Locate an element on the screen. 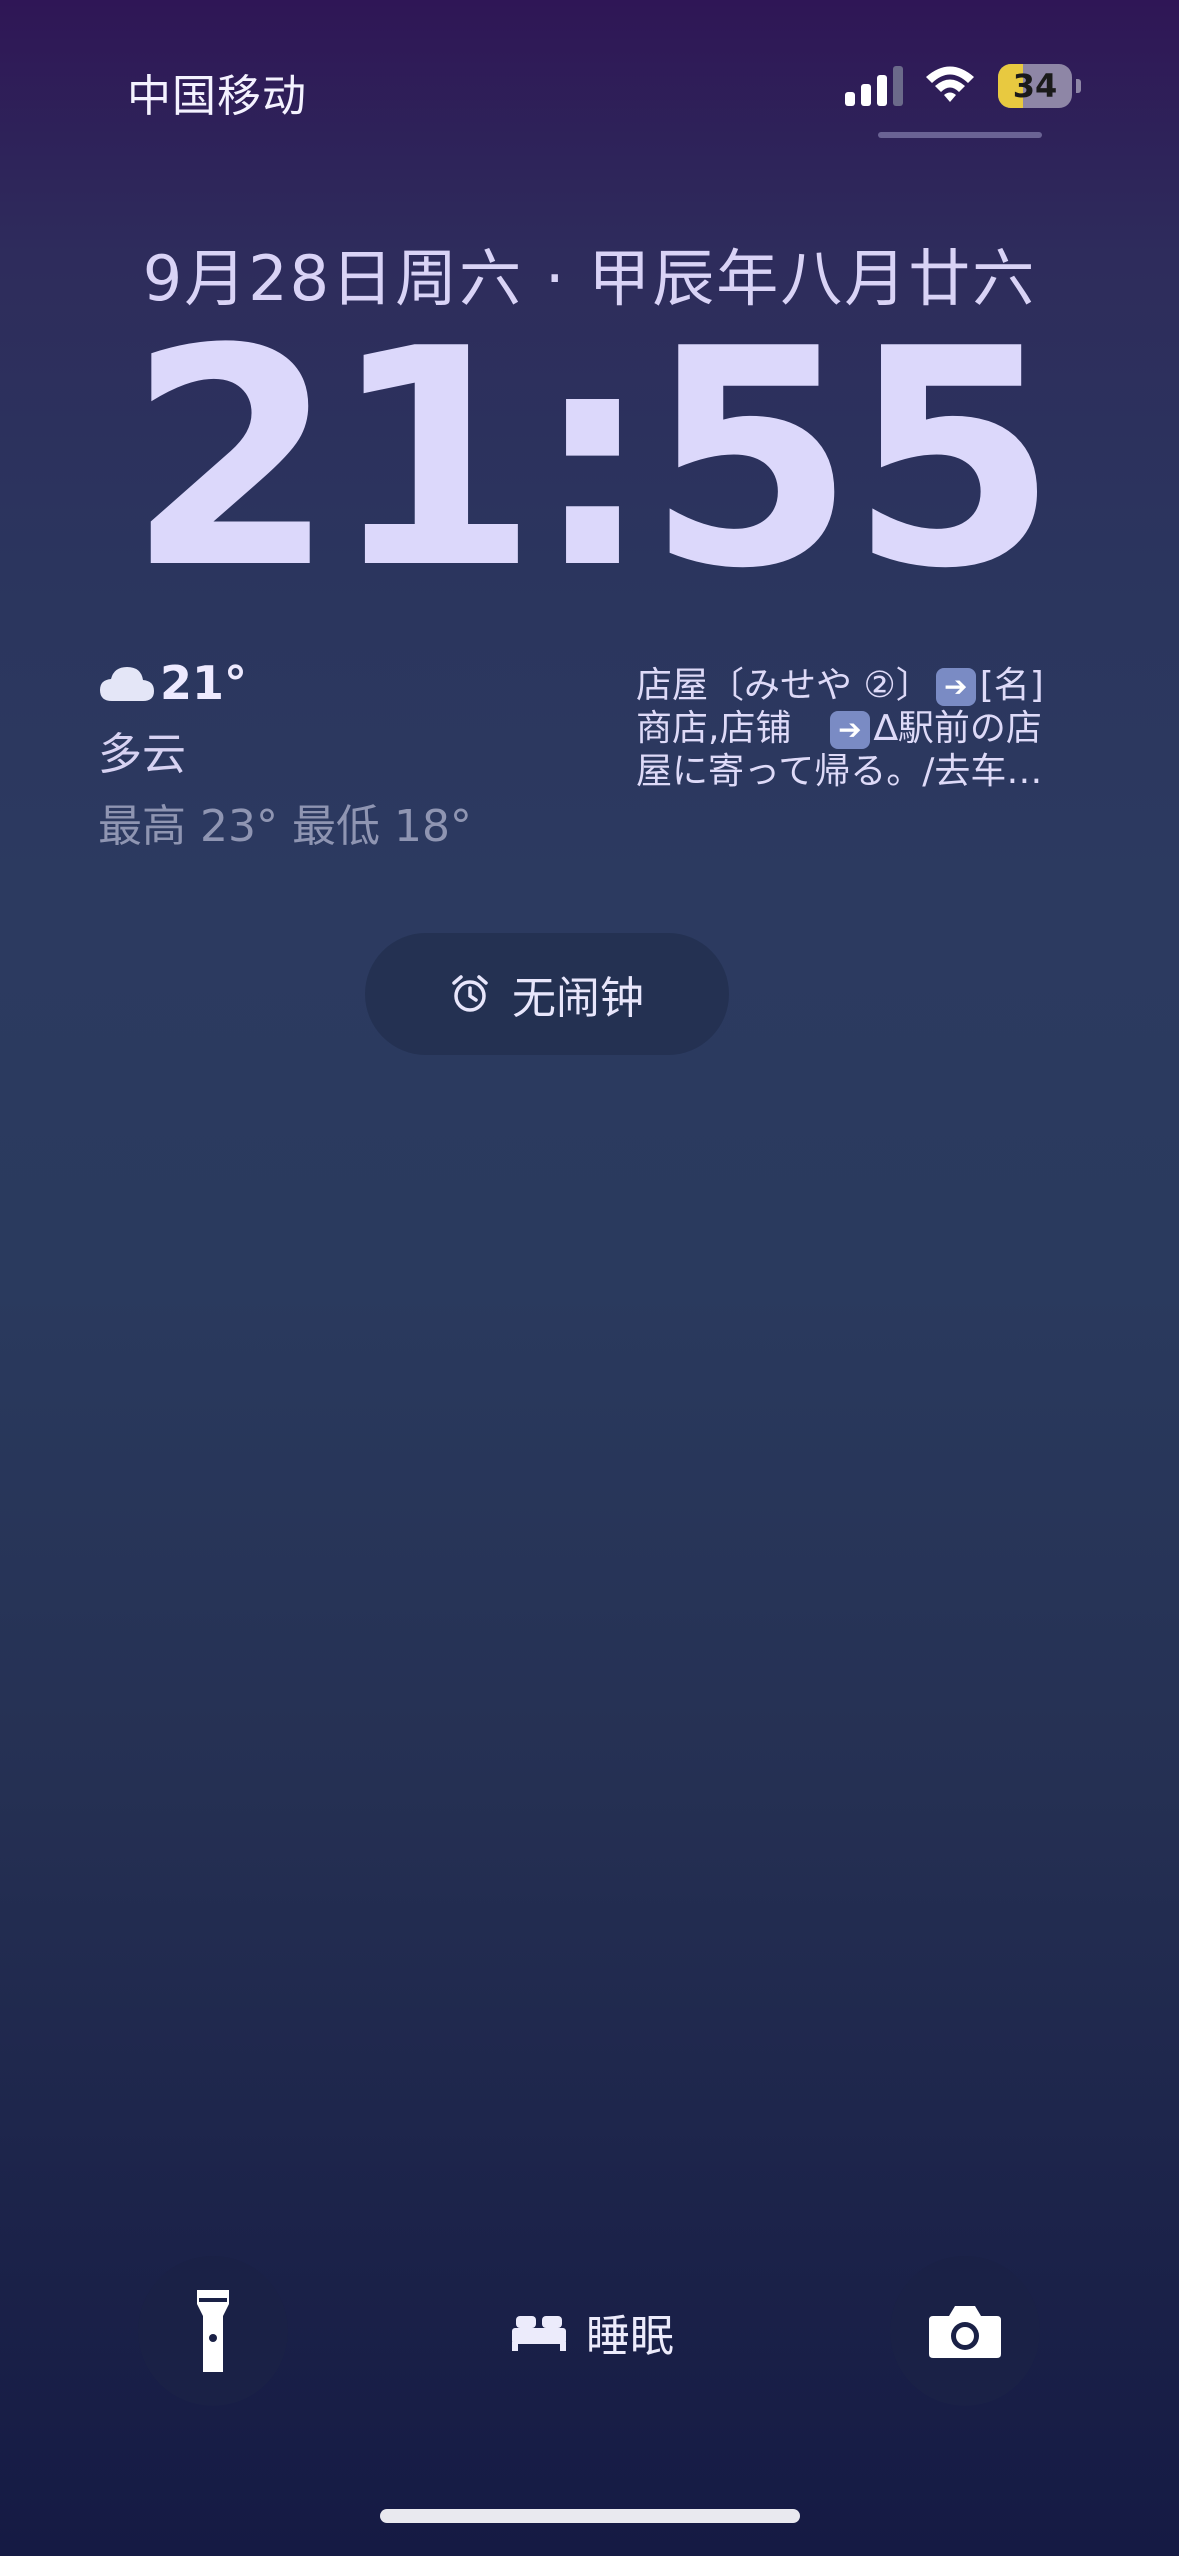 This screenshot has height=2556, width=1179. sleep-label: 睡眠 is located at coordinates (630, 2336).